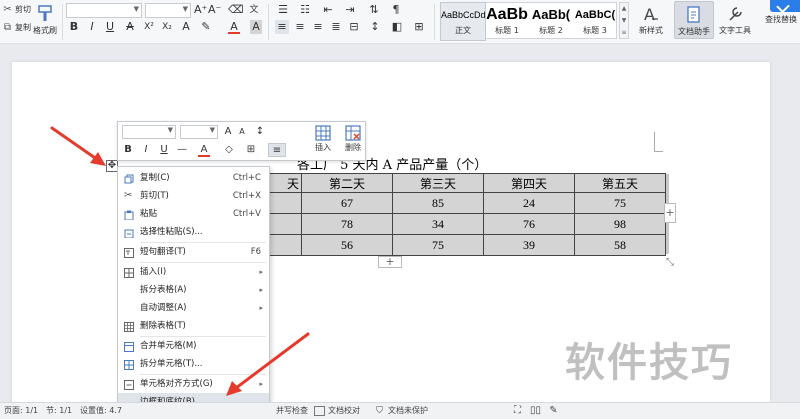 The image size is (800, 419). I want to click on table-cell: 第五天, so click(620, 183).